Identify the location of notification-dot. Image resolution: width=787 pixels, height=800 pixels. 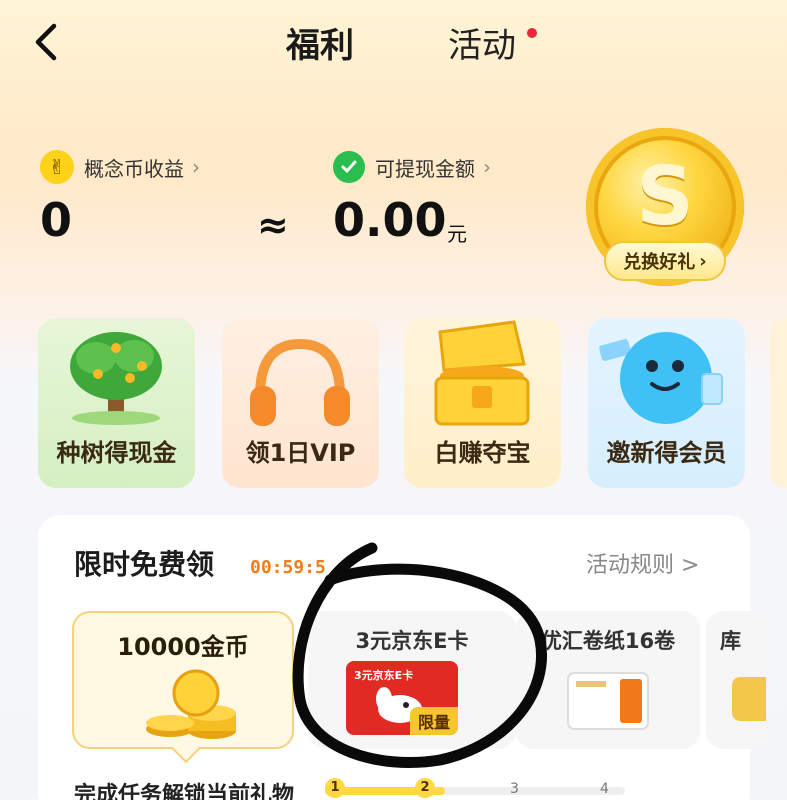
(532, 33).